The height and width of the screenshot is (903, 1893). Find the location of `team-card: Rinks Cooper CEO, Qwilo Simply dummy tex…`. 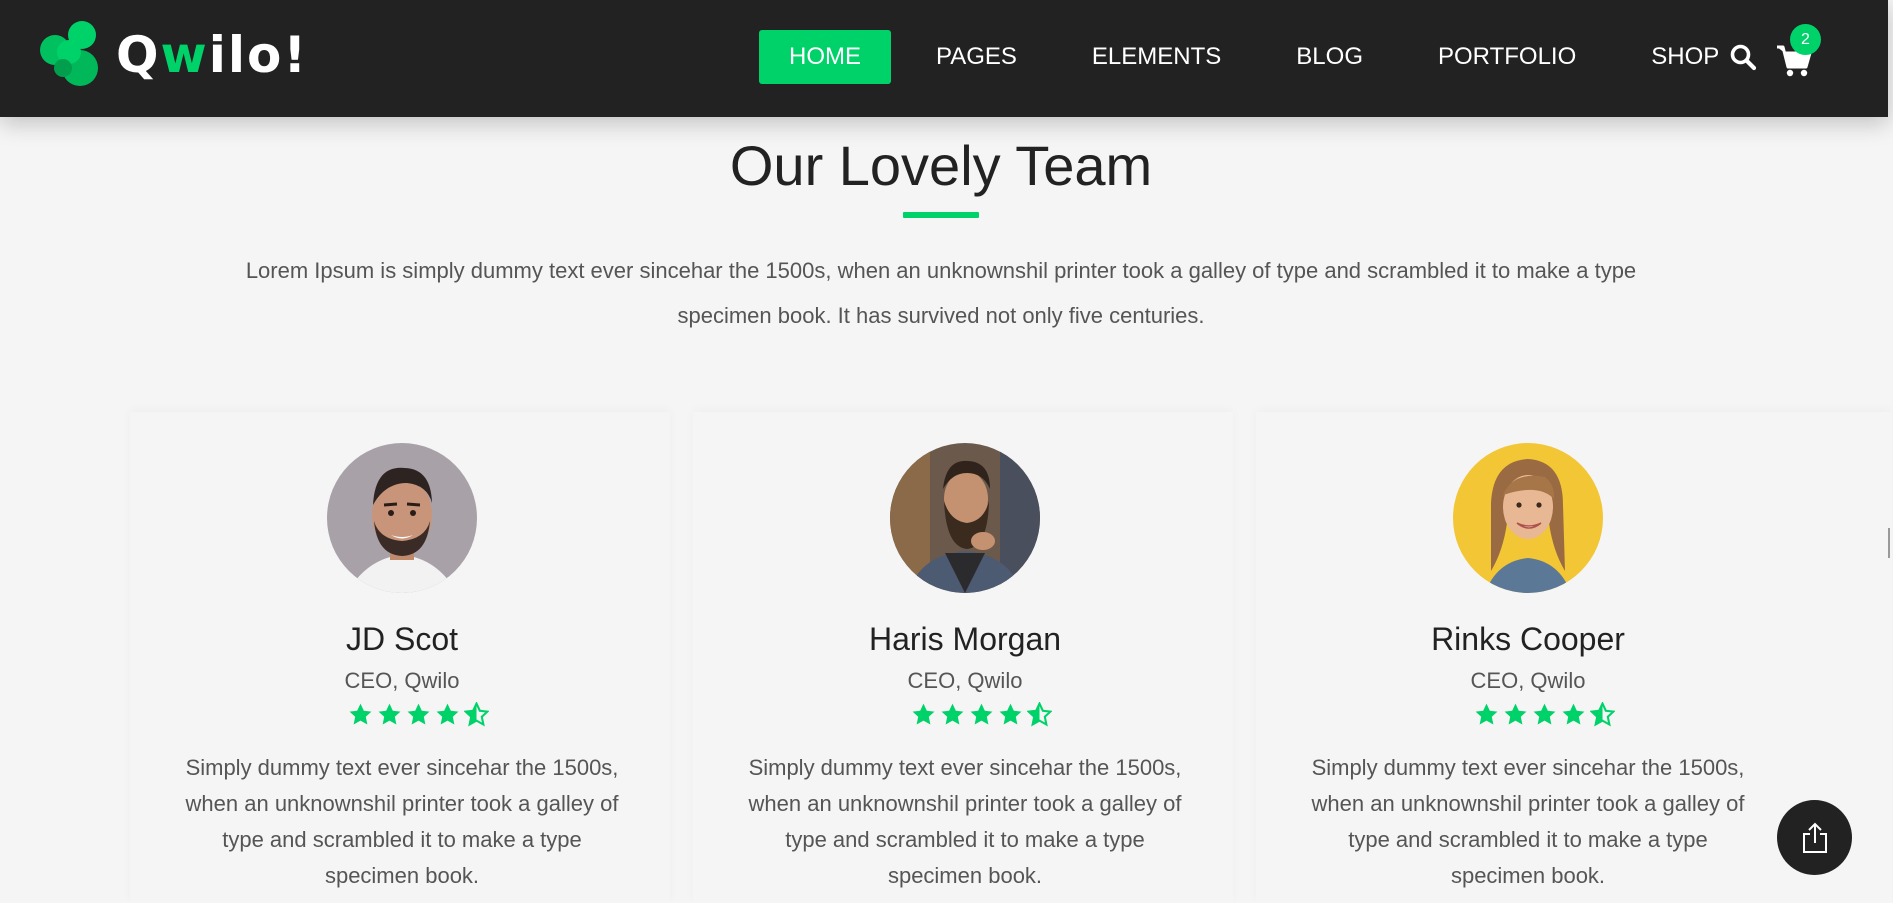

team-card: Rinks Cooper CEO, Qwilo Simply dummy tex… is located at coordinates (1513, 657).